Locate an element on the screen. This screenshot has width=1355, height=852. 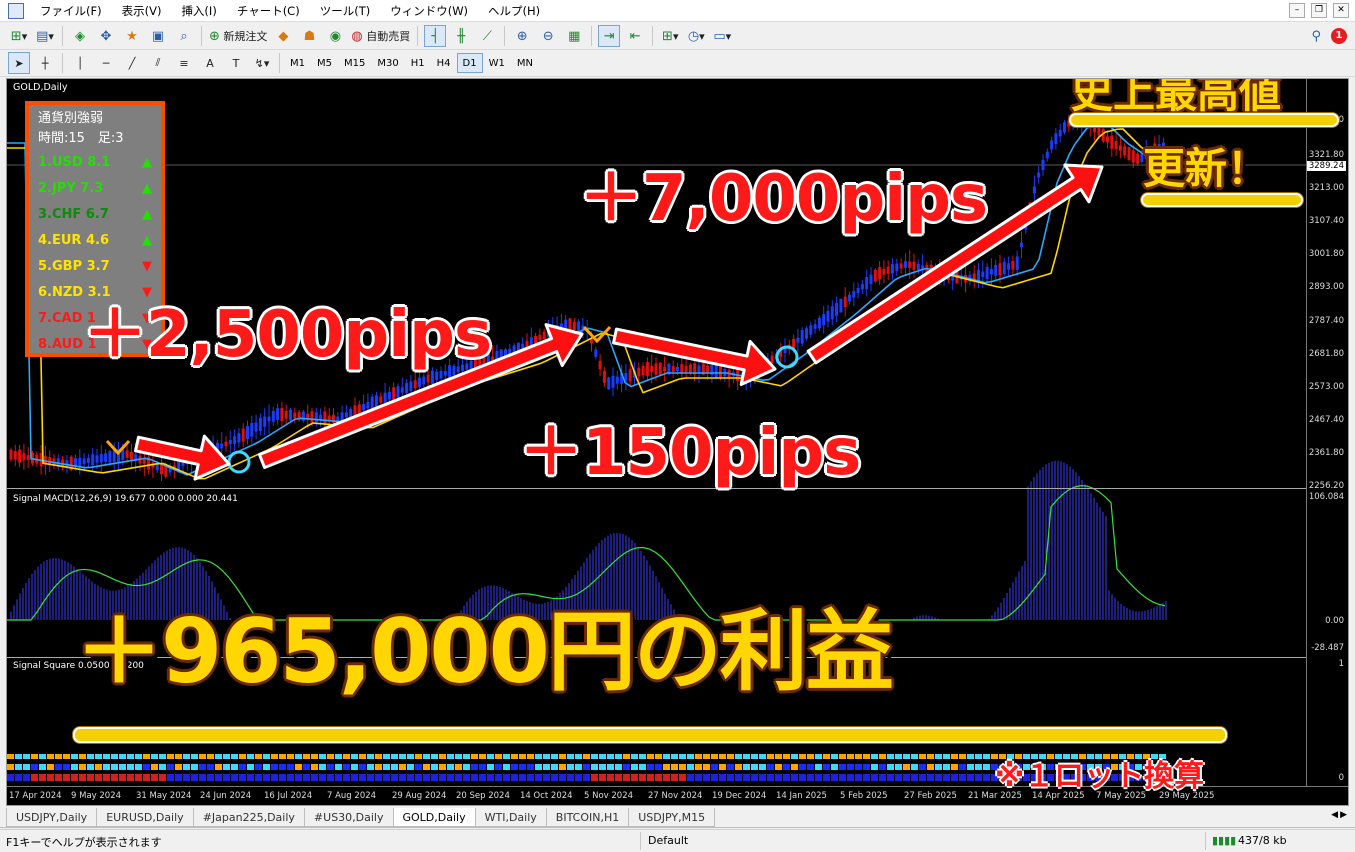
timeframe-m15: M15 is located at coordinates (354, 63).